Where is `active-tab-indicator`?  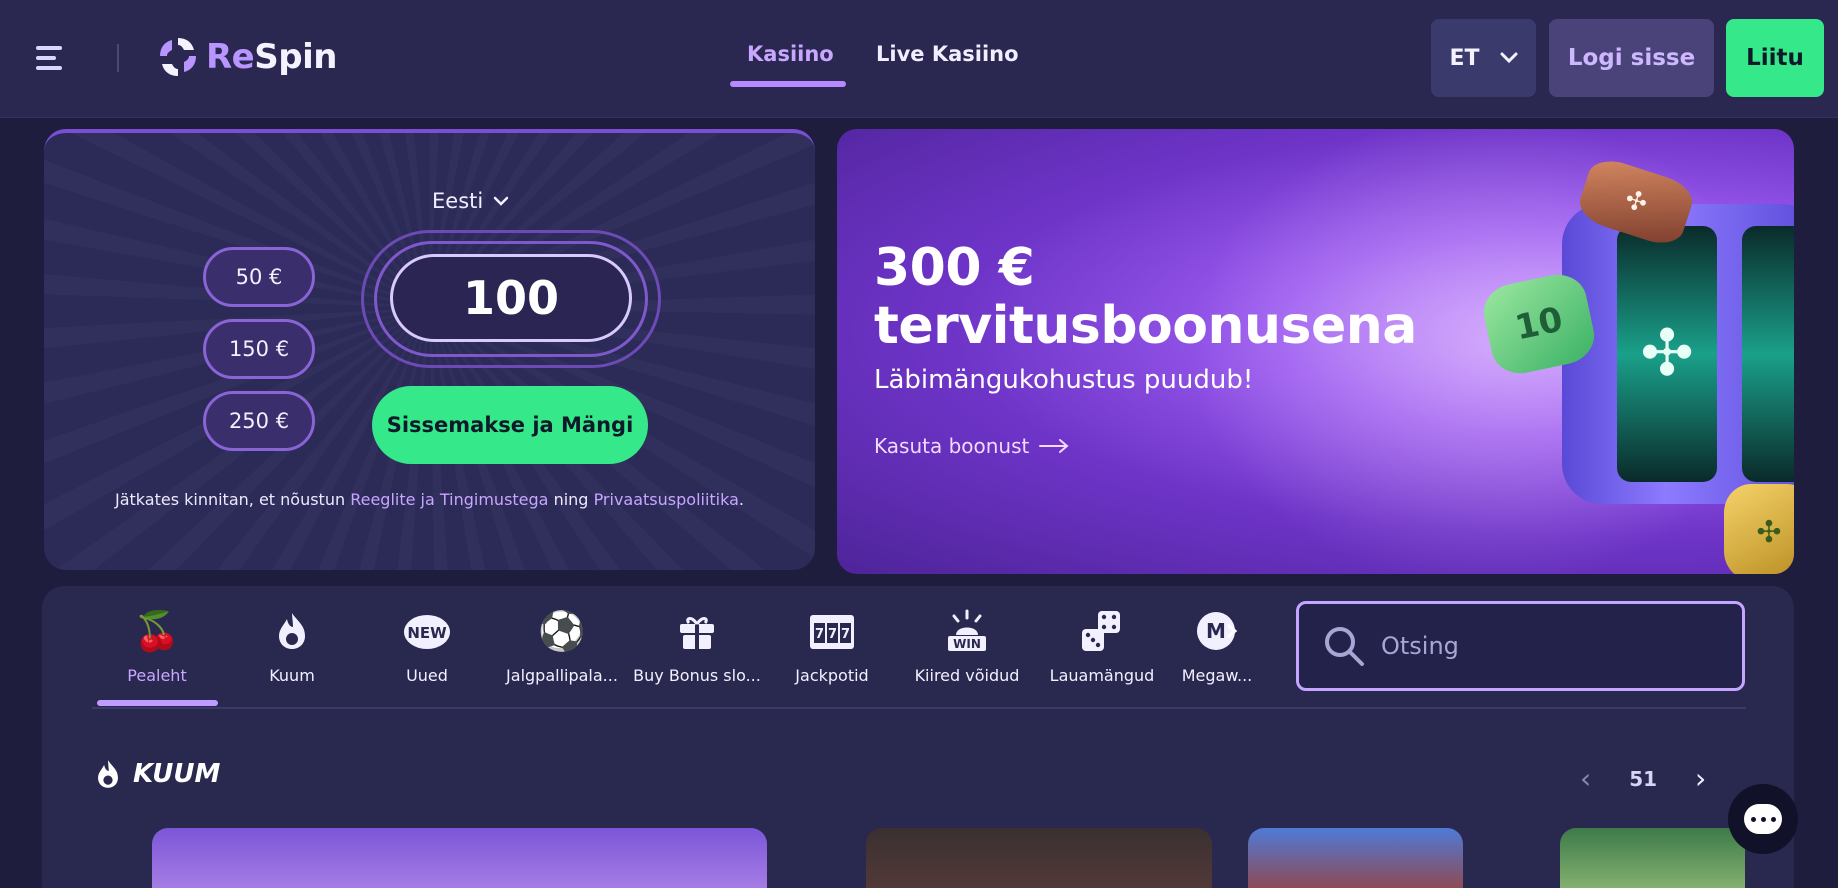 active-tab-indicator is located at coordinates (788, 84).